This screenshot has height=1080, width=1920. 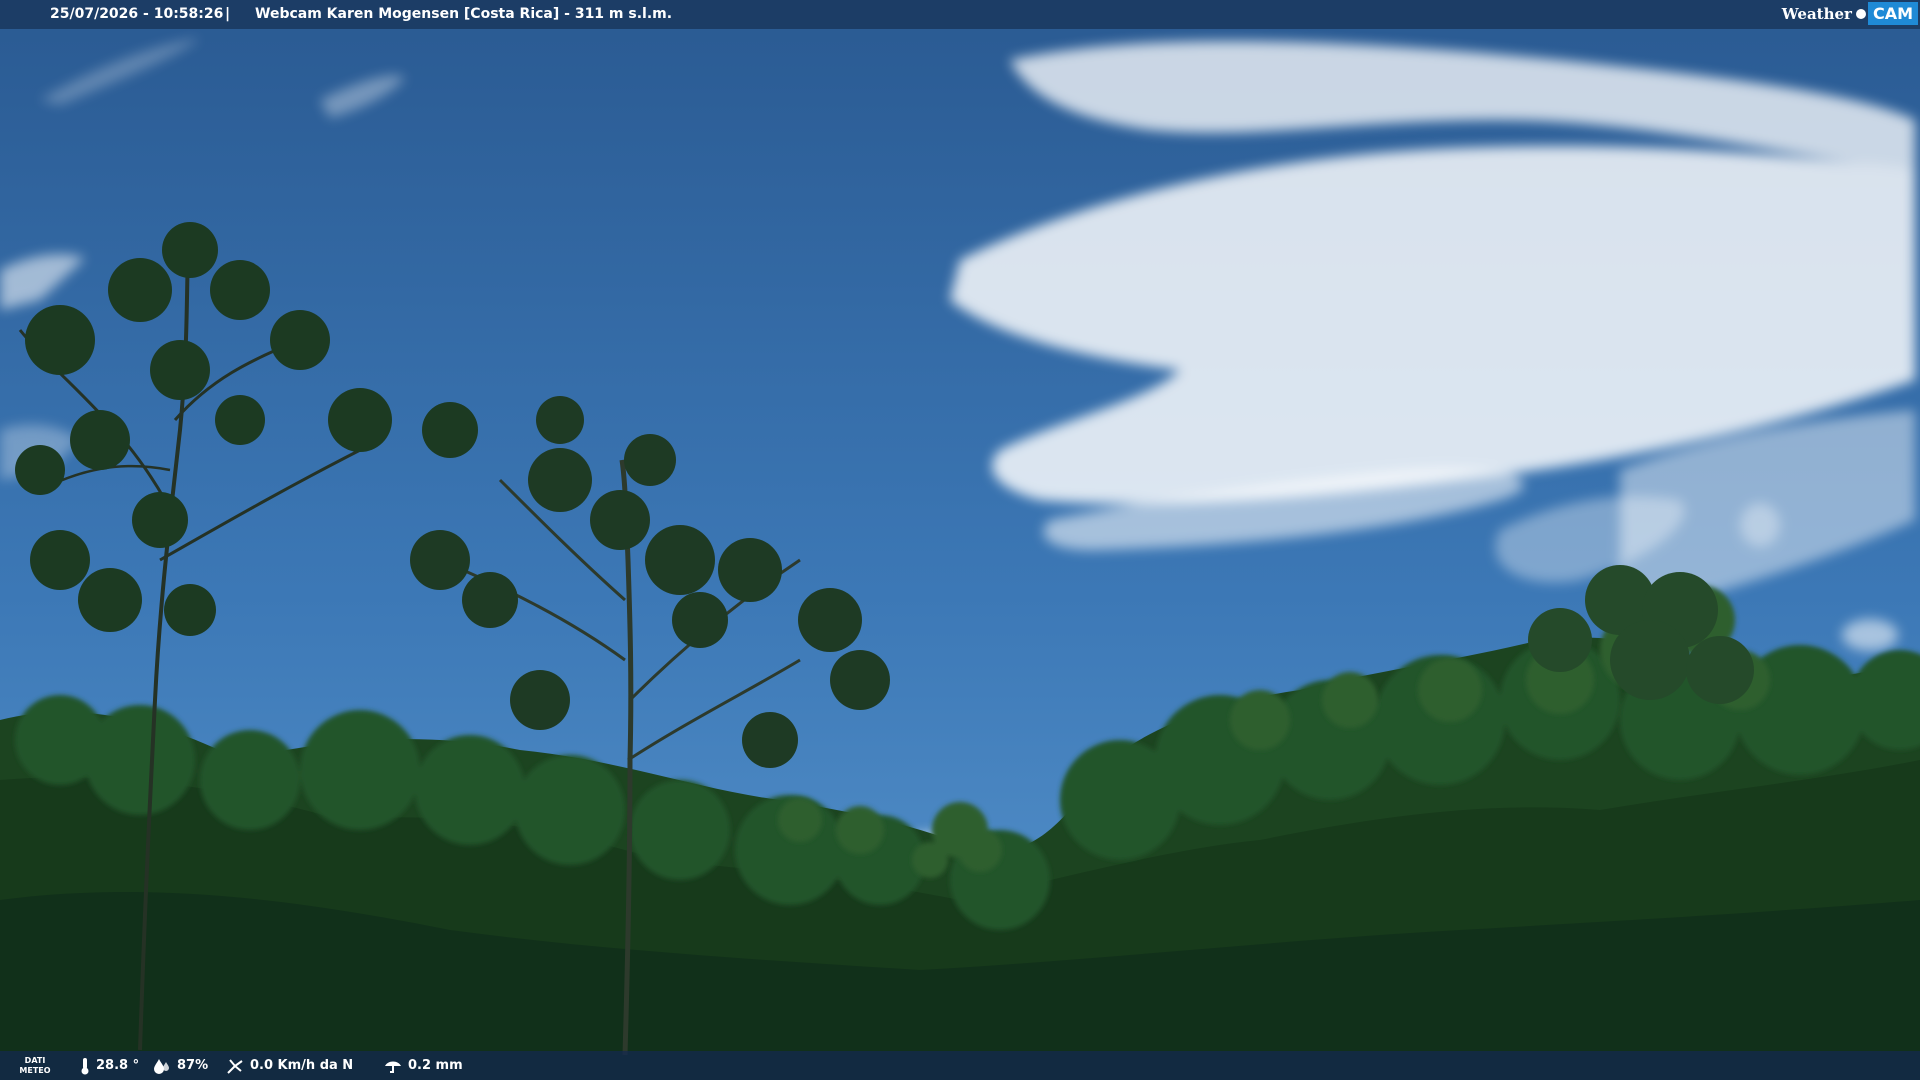 I want to click on logo-dot-icon, so click(x=1860, y=13).